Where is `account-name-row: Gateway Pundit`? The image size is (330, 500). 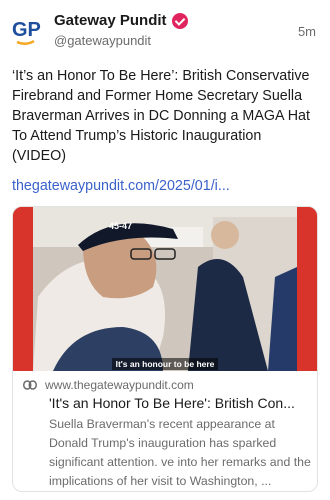
account-name-row: Gateway Pundit is located at coordinates (121, 20).